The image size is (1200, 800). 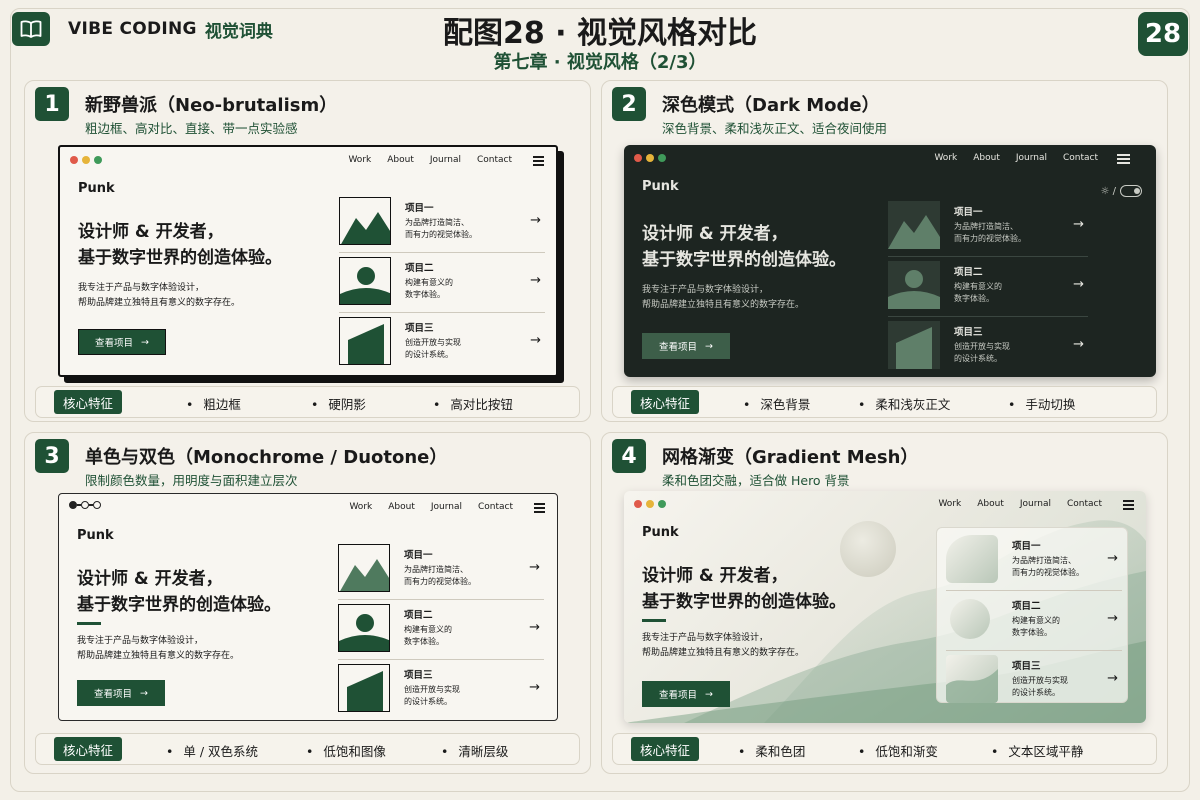 I want to click on feature-label: 核心特征, so click(x=88, y=749).